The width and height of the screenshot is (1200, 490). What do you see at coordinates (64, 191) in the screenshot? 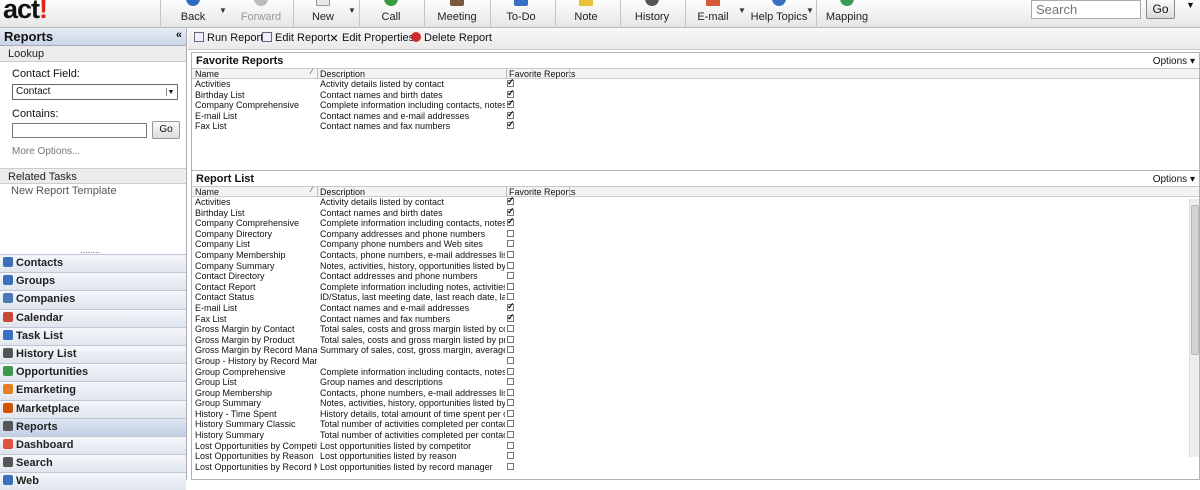
I see `new-report-template-link: New Report Template` at bounding box center [64, 191].